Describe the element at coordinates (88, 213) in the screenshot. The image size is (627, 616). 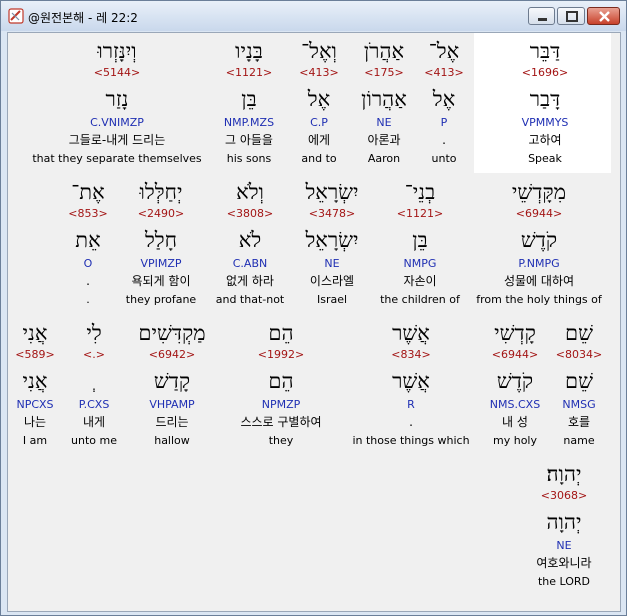
I see `strongs-number: <853>` at that location.